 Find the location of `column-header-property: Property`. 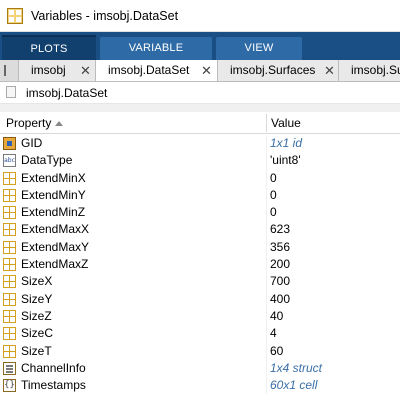

column-header-property: Property is located at coordinates (35, 123).